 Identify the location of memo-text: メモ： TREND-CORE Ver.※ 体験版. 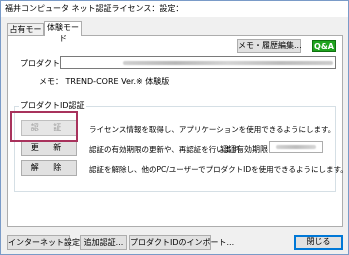
(104, 81).